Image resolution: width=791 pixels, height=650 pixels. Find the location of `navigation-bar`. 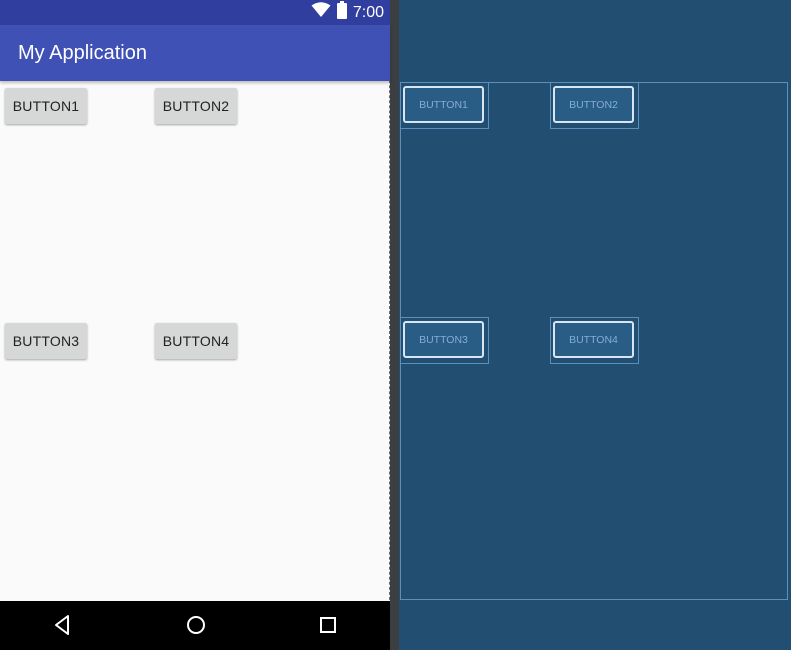

navigation-bar is located at coordinates (195, 625).